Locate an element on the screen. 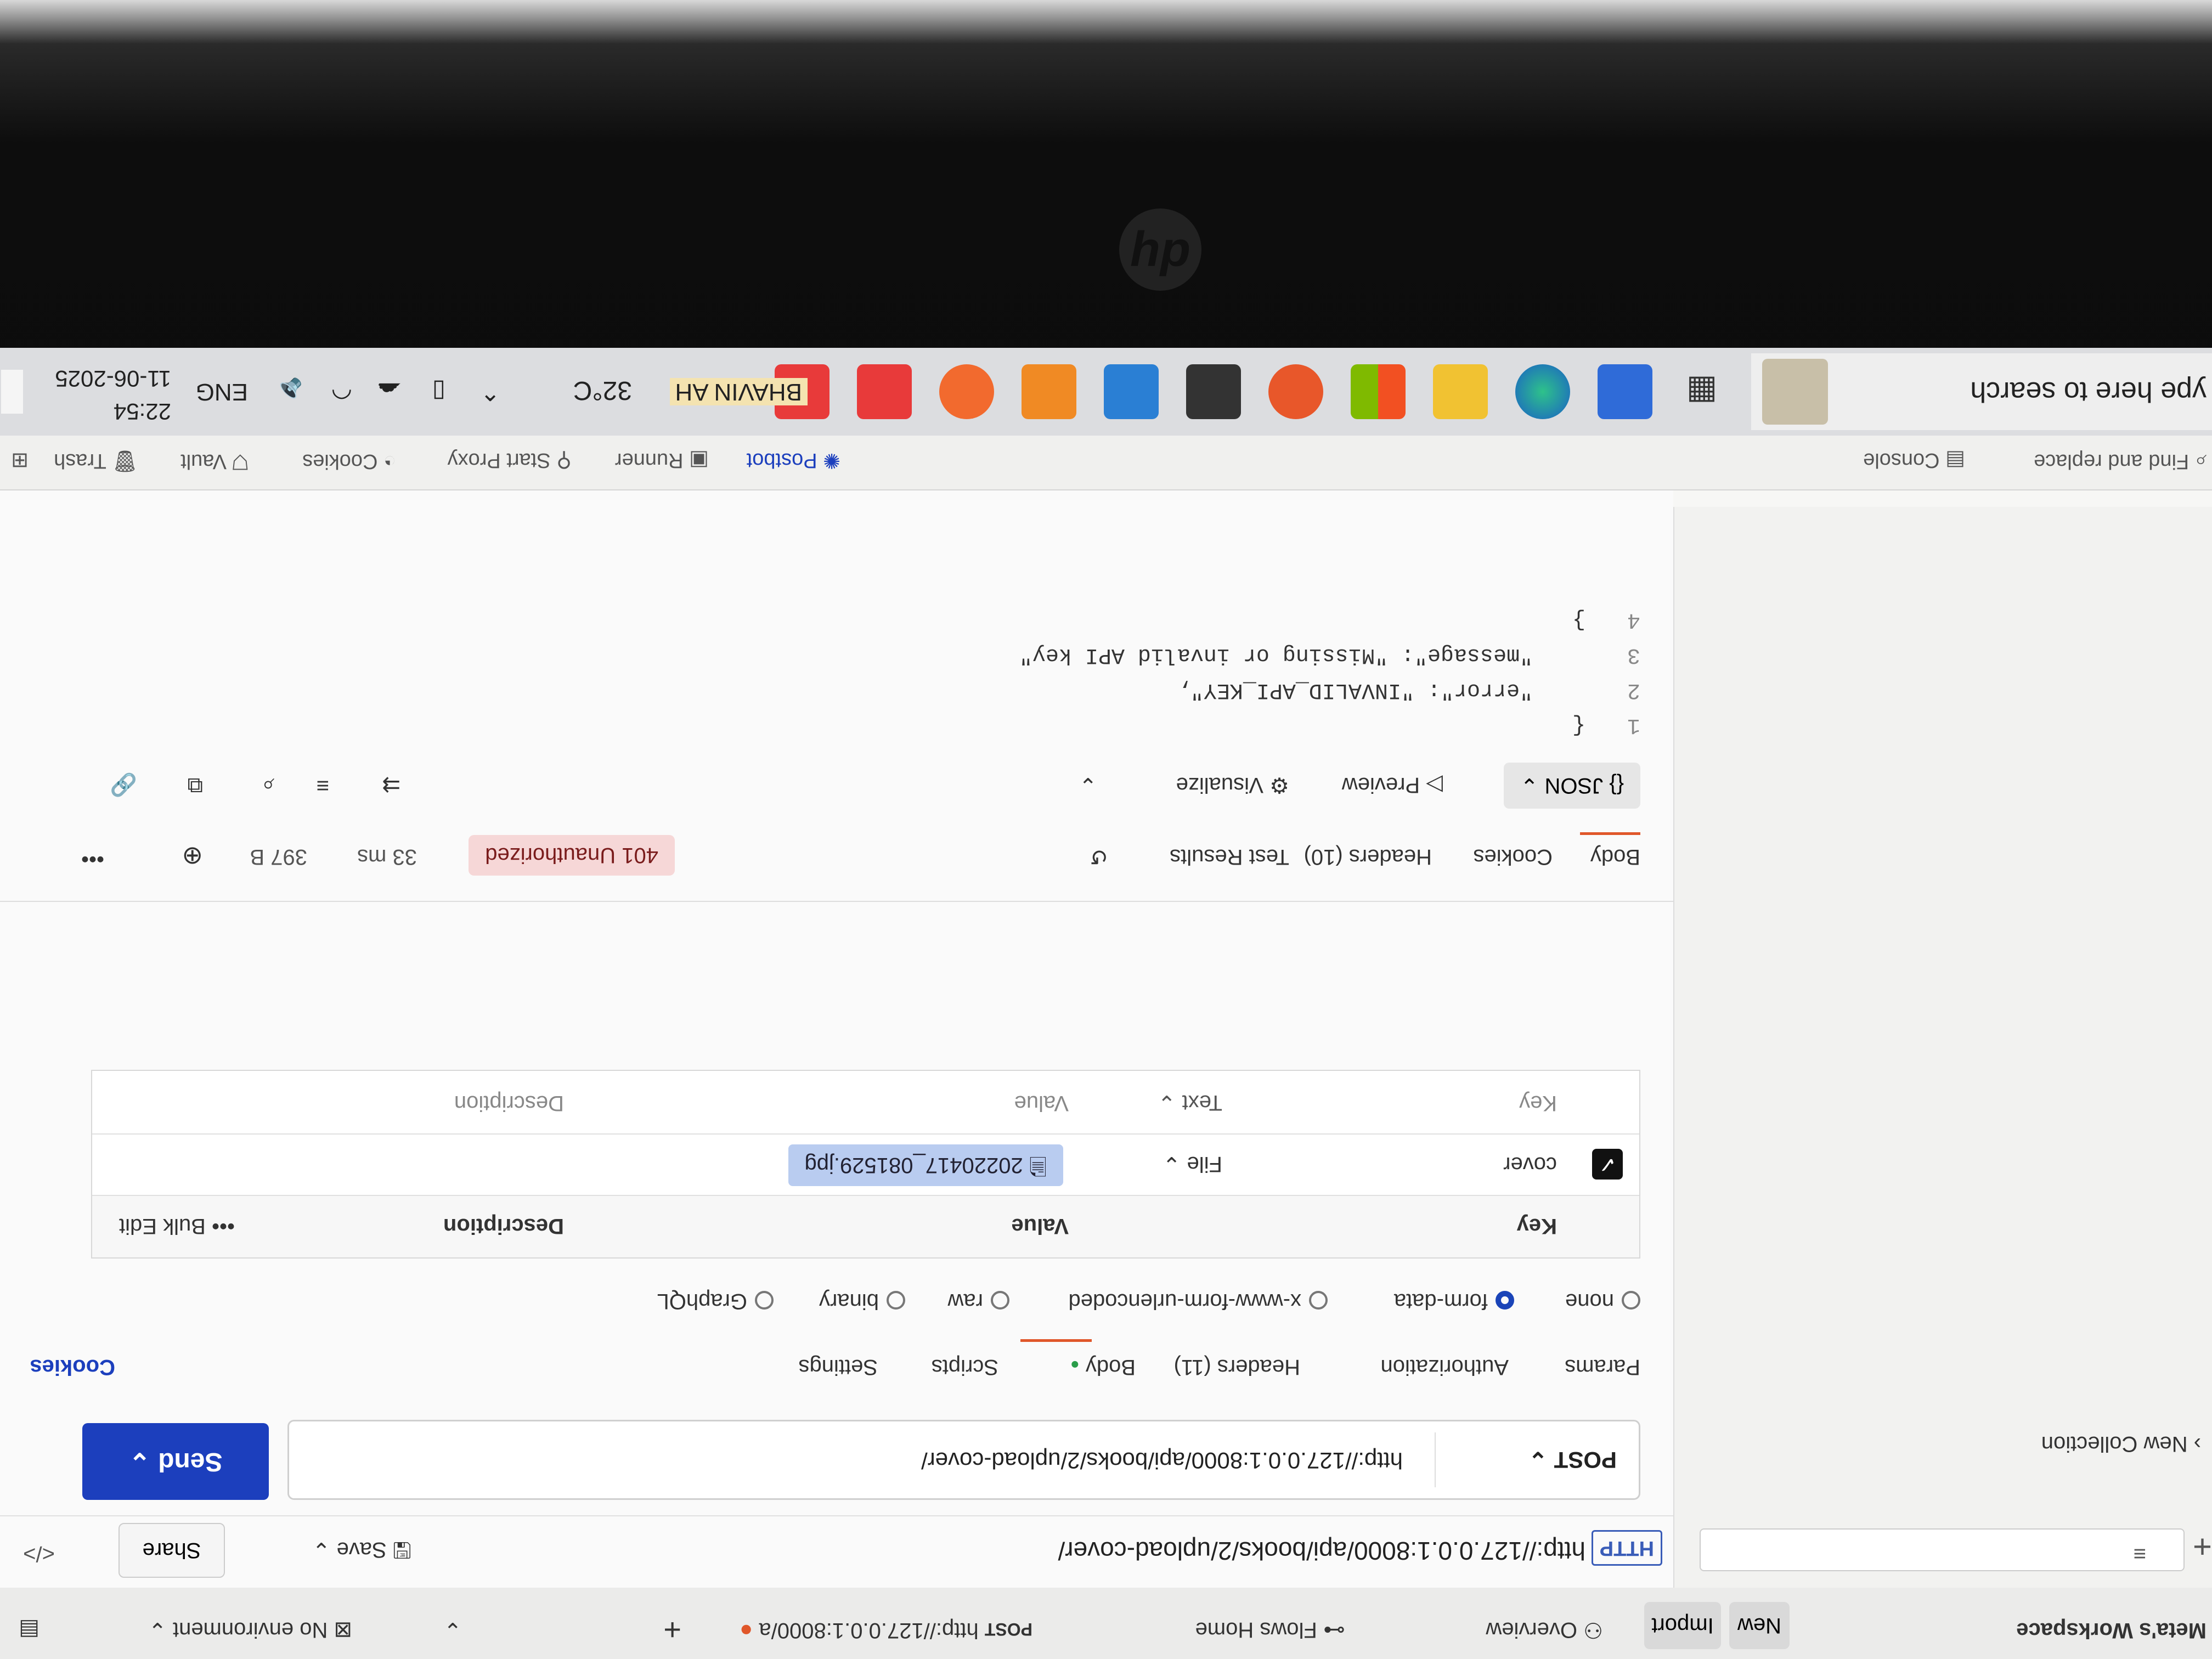 The height and width of the screenshot is (1659, 2212). globe-icon: ⊕ is located at coordinates (192, 857).